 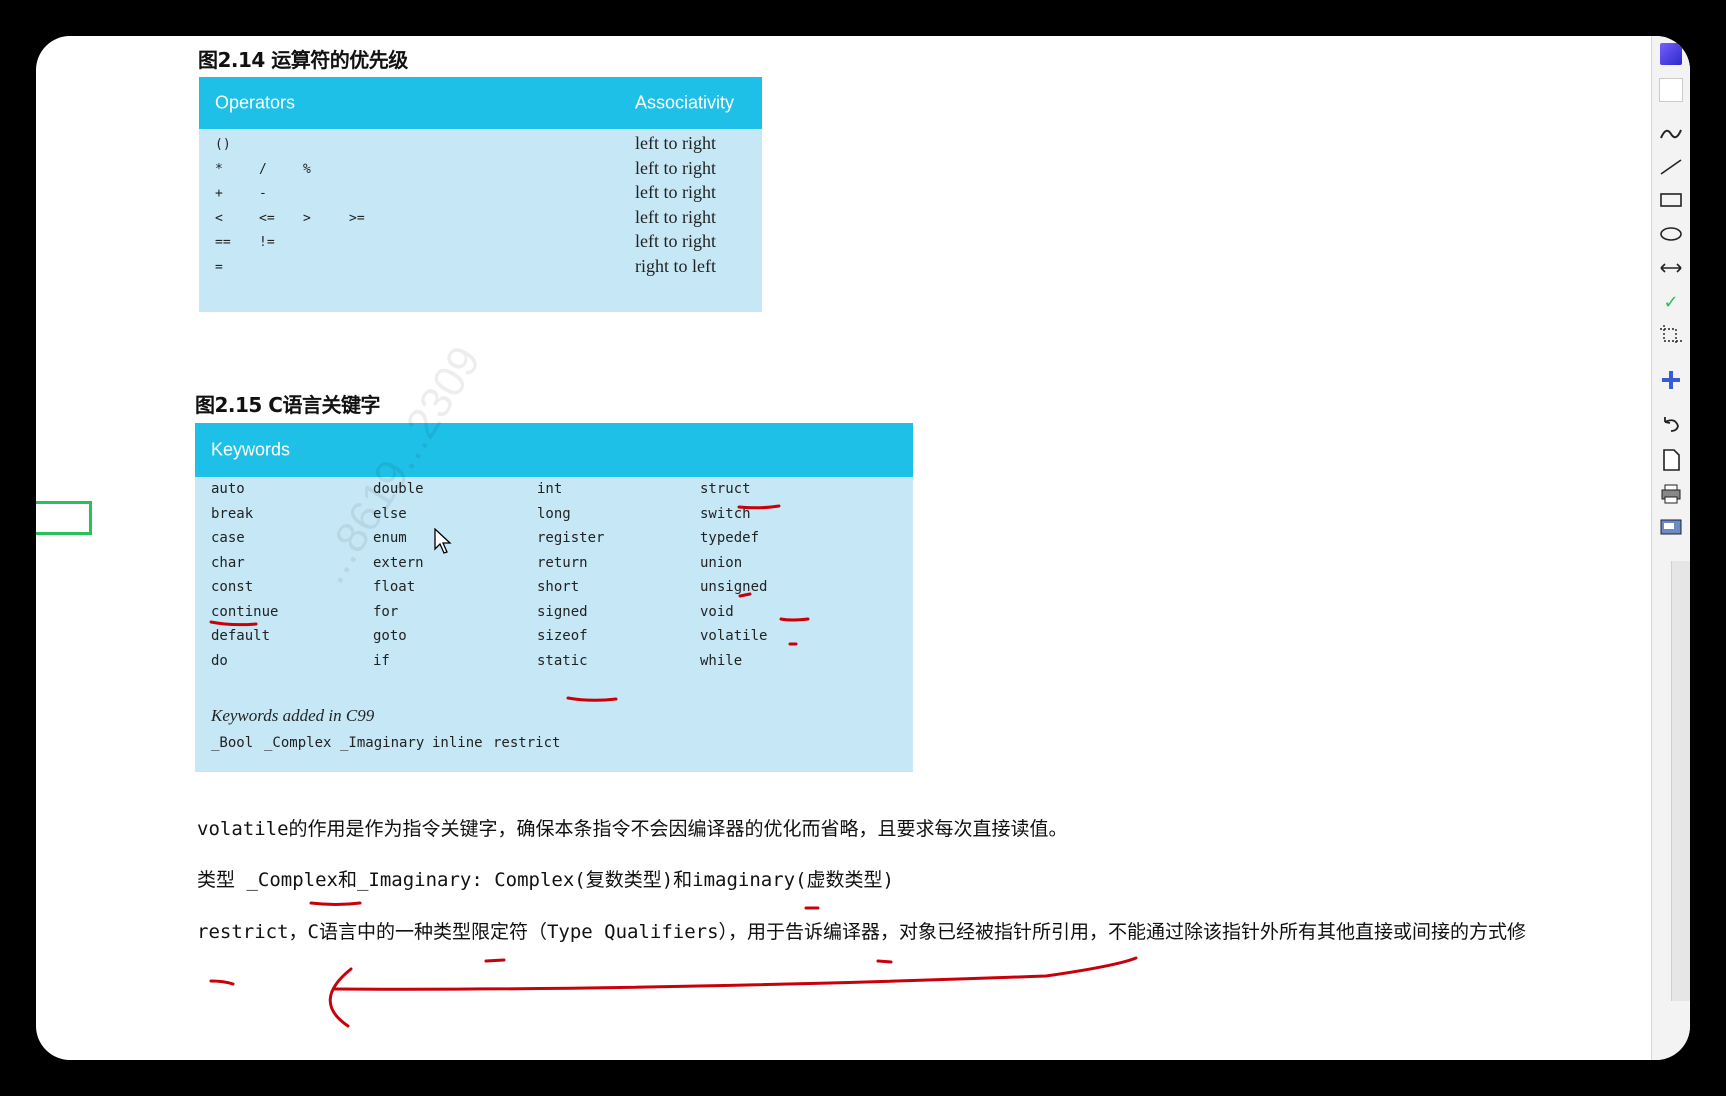 What do you see at coordinates (1671, 494) in the screenshot?
I see `print-icon` at bounding box center [1671, 494].